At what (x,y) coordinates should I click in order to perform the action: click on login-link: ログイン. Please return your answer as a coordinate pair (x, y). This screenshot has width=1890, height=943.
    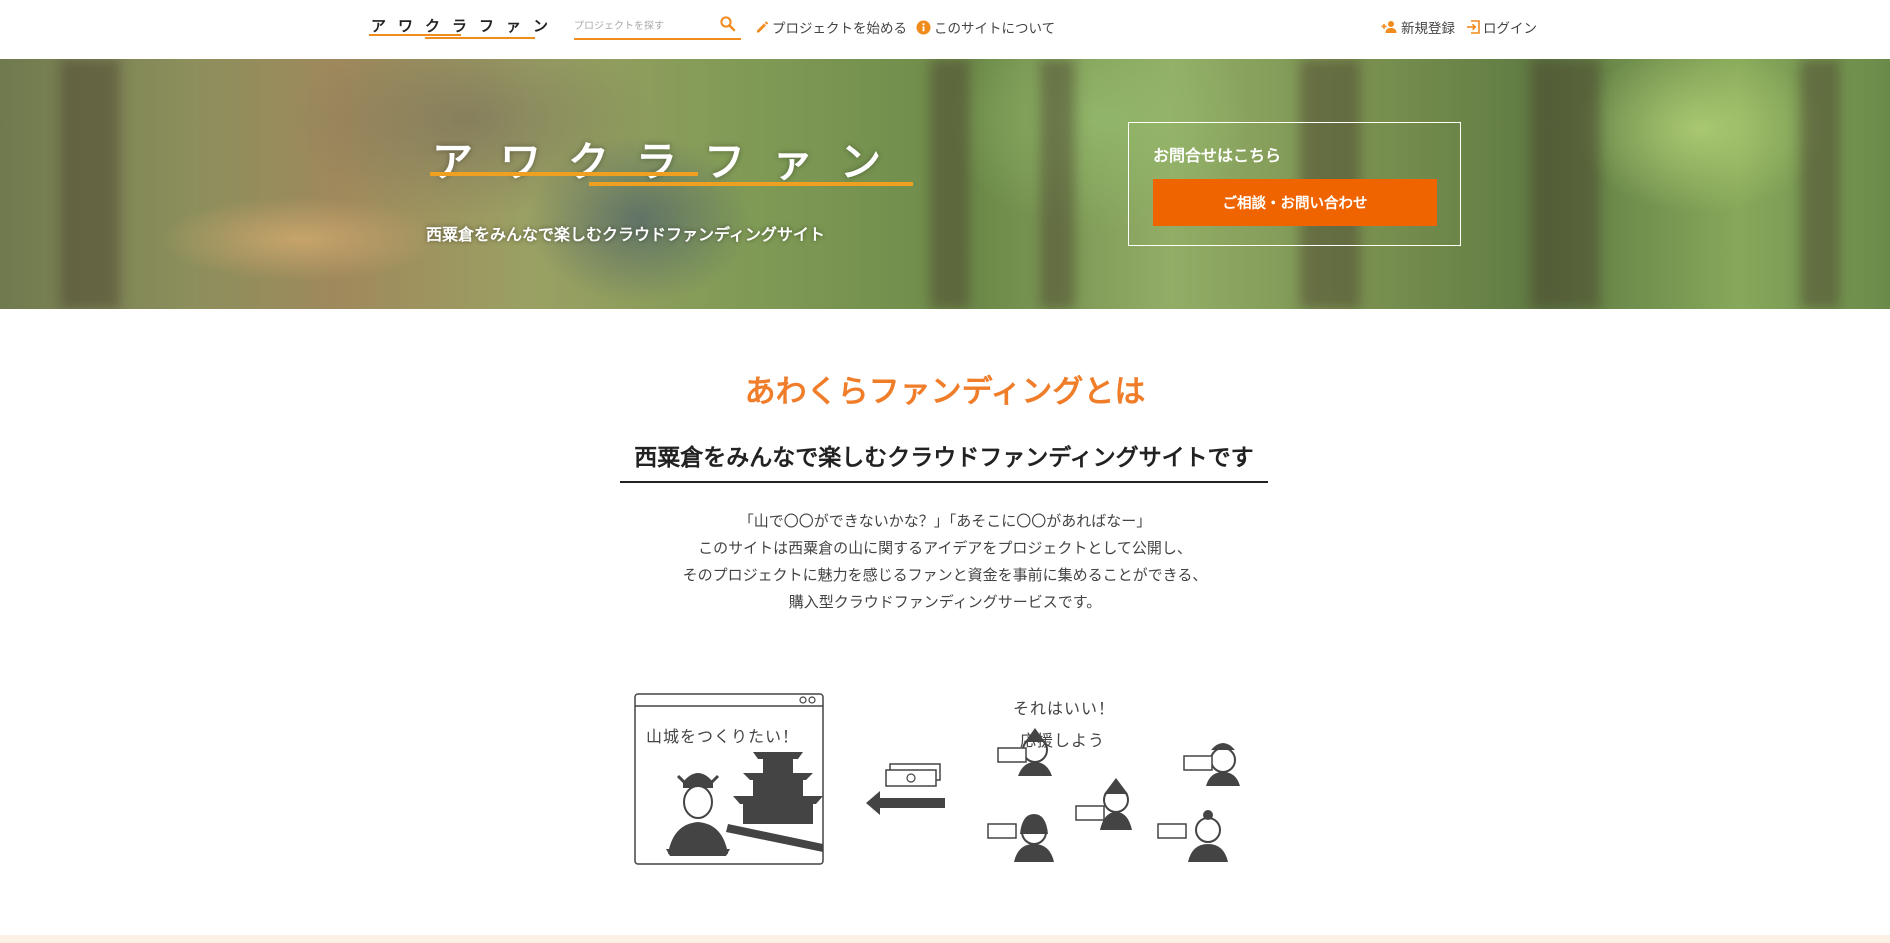
    Looking at the image, I should click on (1501, 27).